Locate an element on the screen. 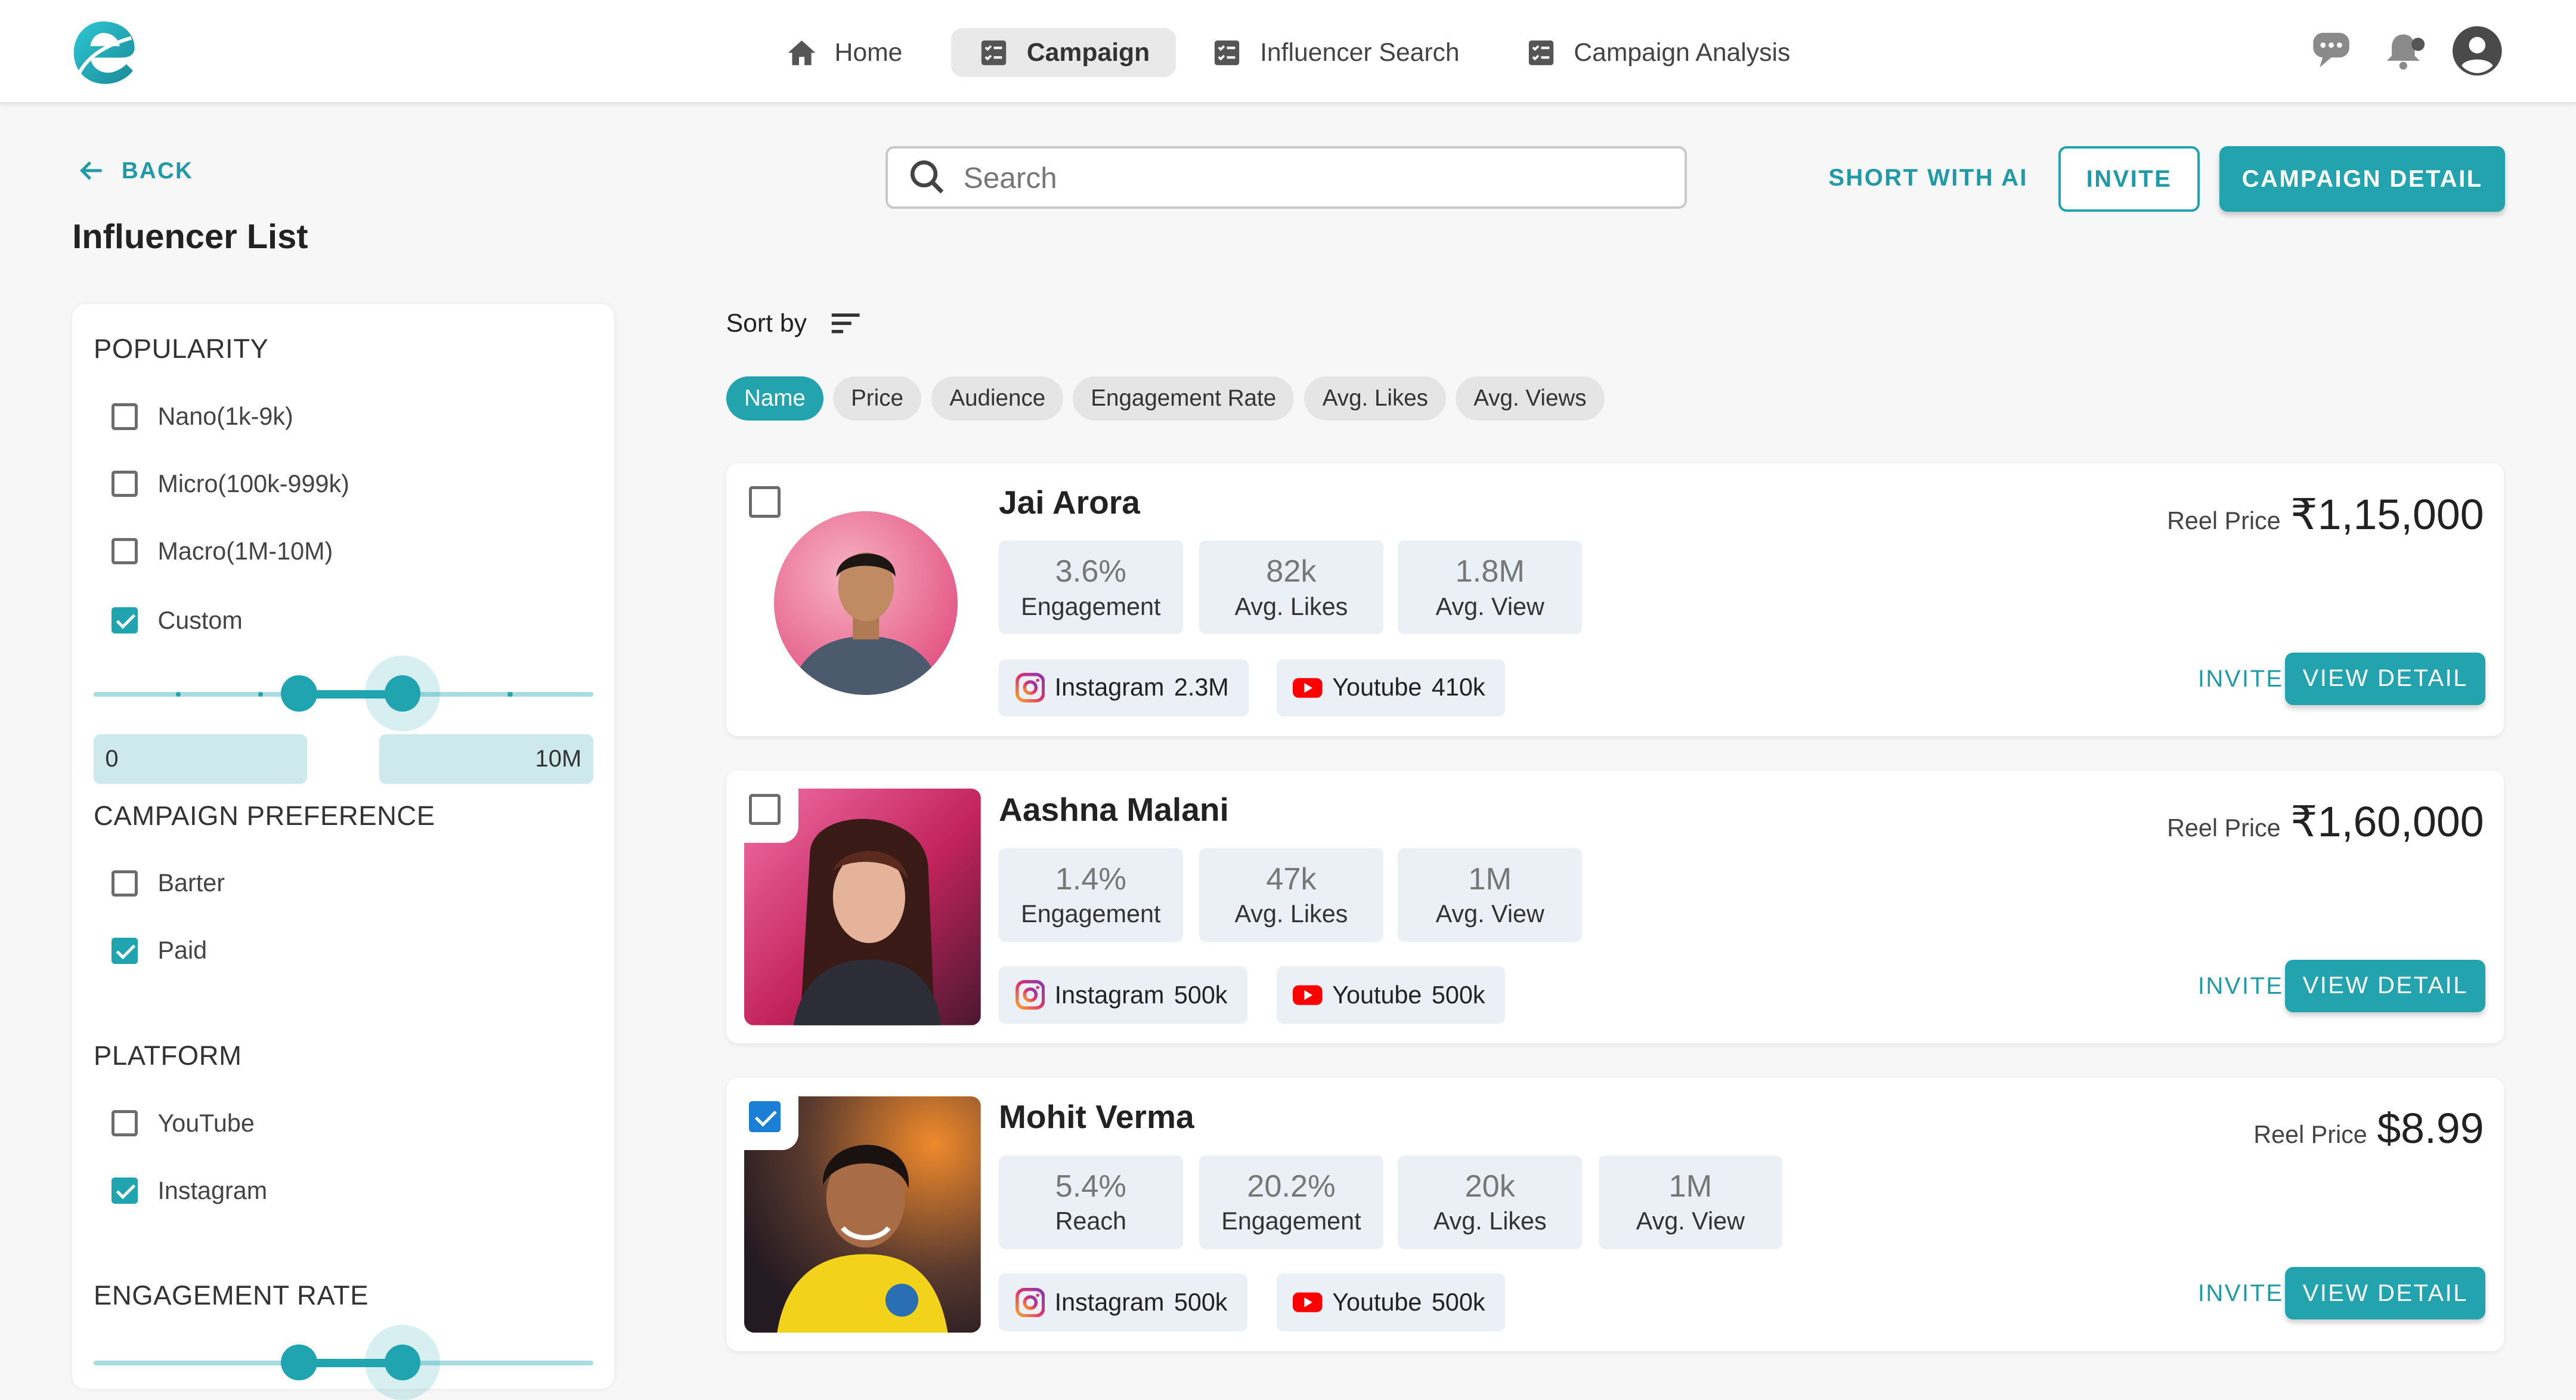 Image resolution: width=2576 pixels, height=1400 pixels. nav-home: Home is located at coordinates (844, 53).